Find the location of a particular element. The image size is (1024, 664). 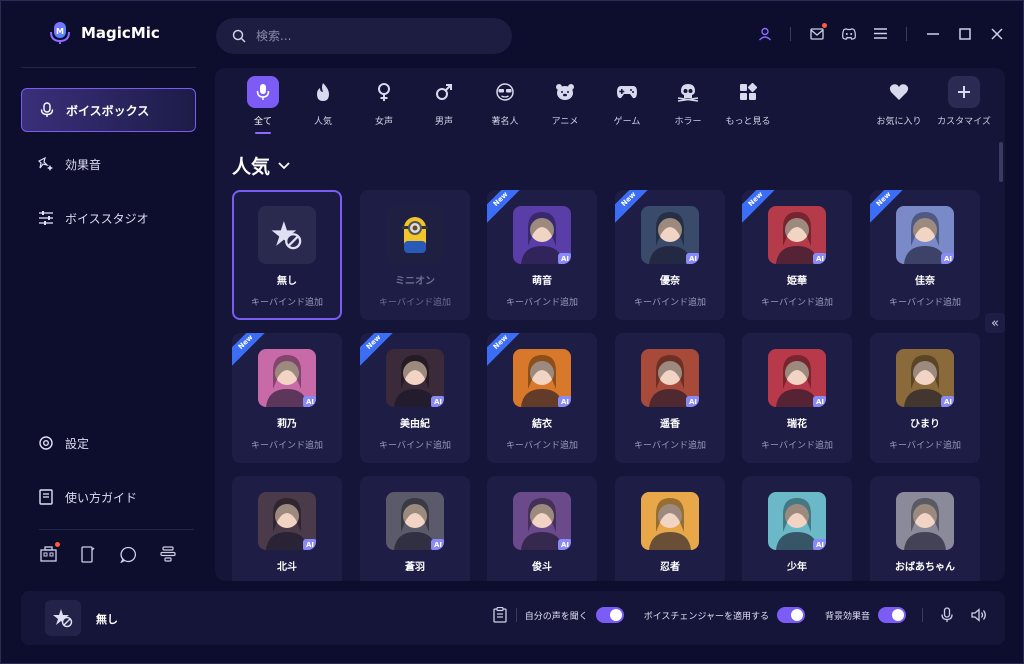

mobile-icon is located at coordinates (88, 554).